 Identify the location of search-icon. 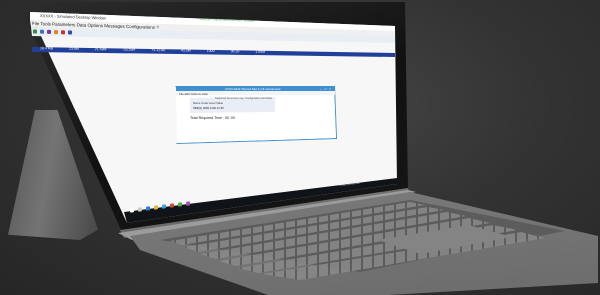
(140, 209).